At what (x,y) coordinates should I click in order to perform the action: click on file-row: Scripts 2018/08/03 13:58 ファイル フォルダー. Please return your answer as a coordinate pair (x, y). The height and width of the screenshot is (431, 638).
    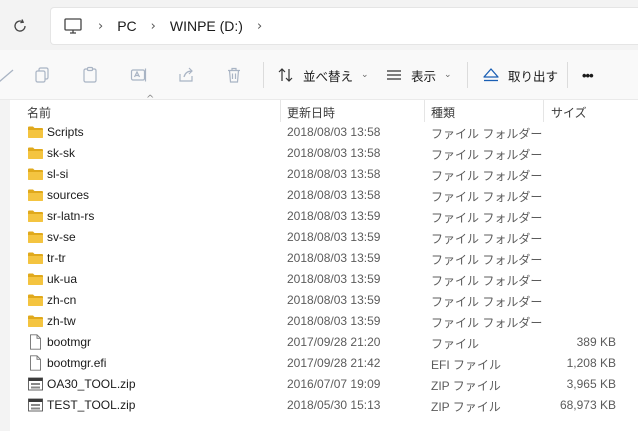
    Looking at the image, I should click on (319, 132).